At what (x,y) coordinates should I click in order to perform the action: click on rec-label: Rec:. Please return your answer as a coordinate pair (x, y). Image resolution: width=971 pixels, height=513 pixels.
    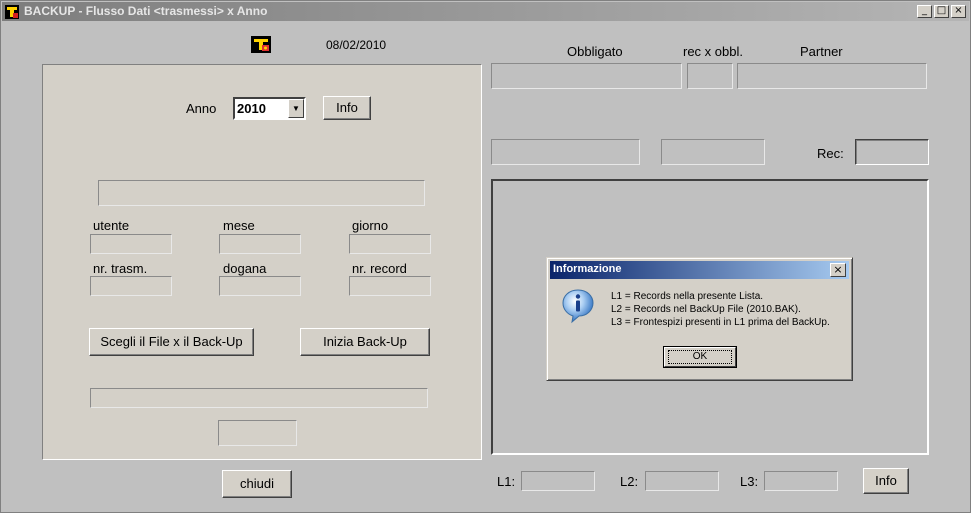
    Looking at the image, I should click on (830, 153).